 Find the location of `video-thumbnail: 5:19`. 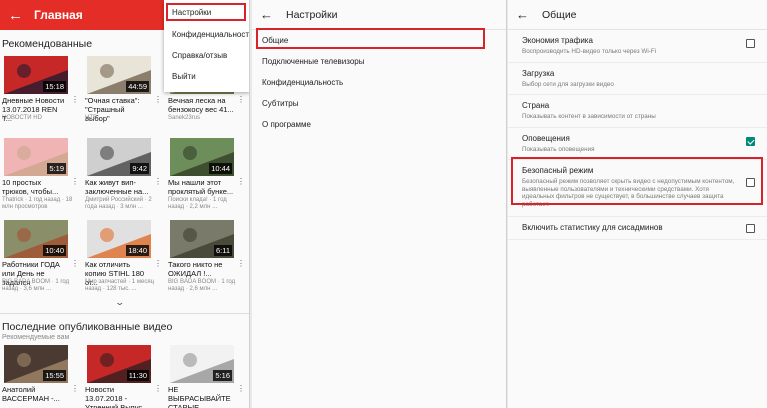

video-thumbnail: 5:19 is located at coordinates (36, 157).